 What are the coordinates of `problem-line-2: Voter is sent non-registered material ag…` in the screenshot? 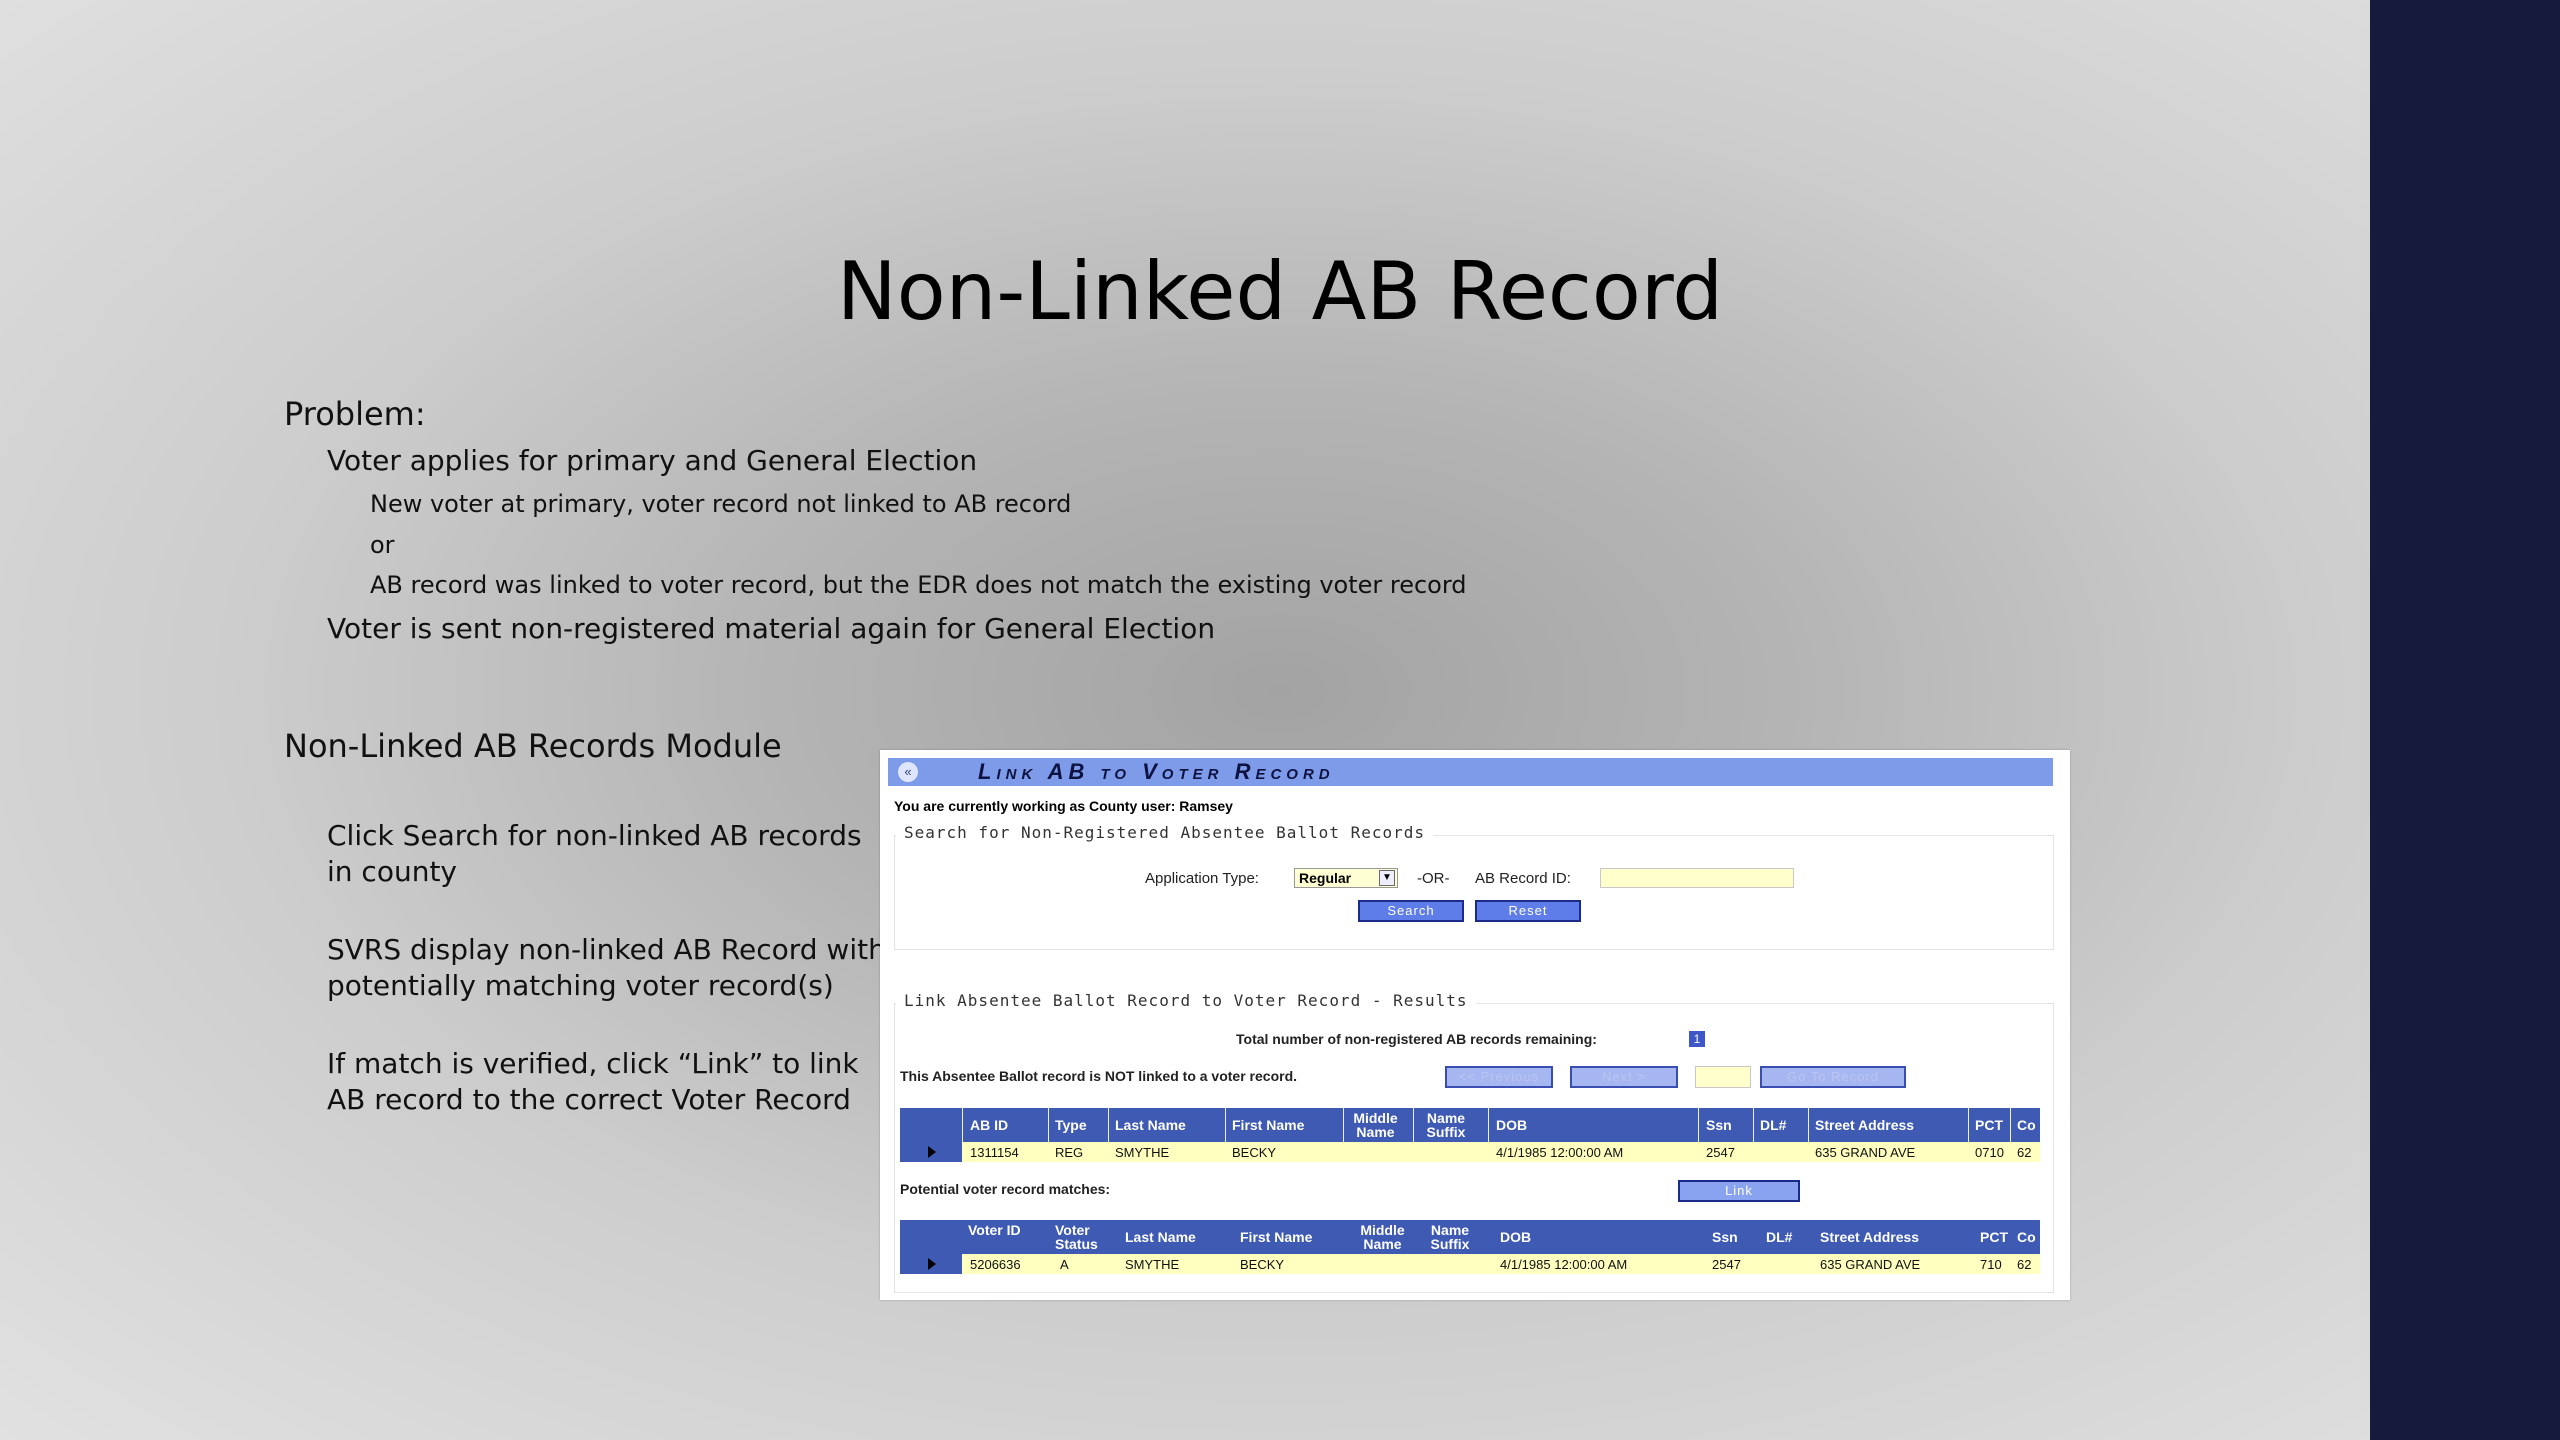 It's located at (771, 628).